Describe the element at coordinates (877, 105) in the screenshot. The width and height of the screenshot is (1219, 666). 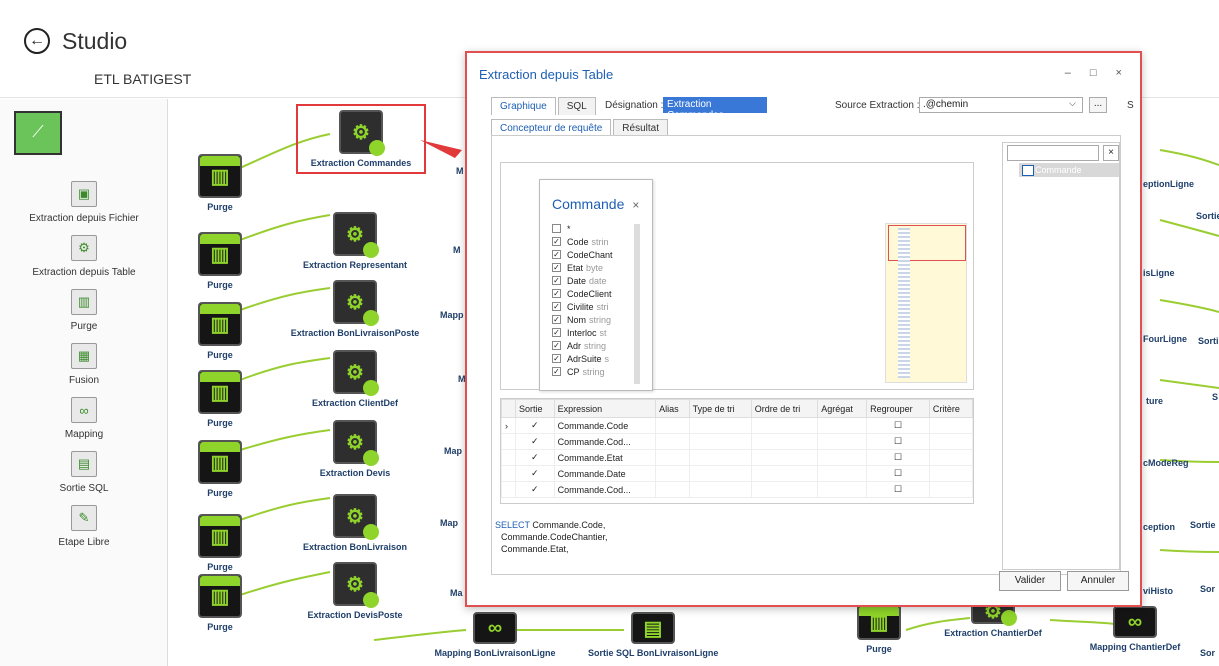
I see `source-label: Source Extraction :` at that location.